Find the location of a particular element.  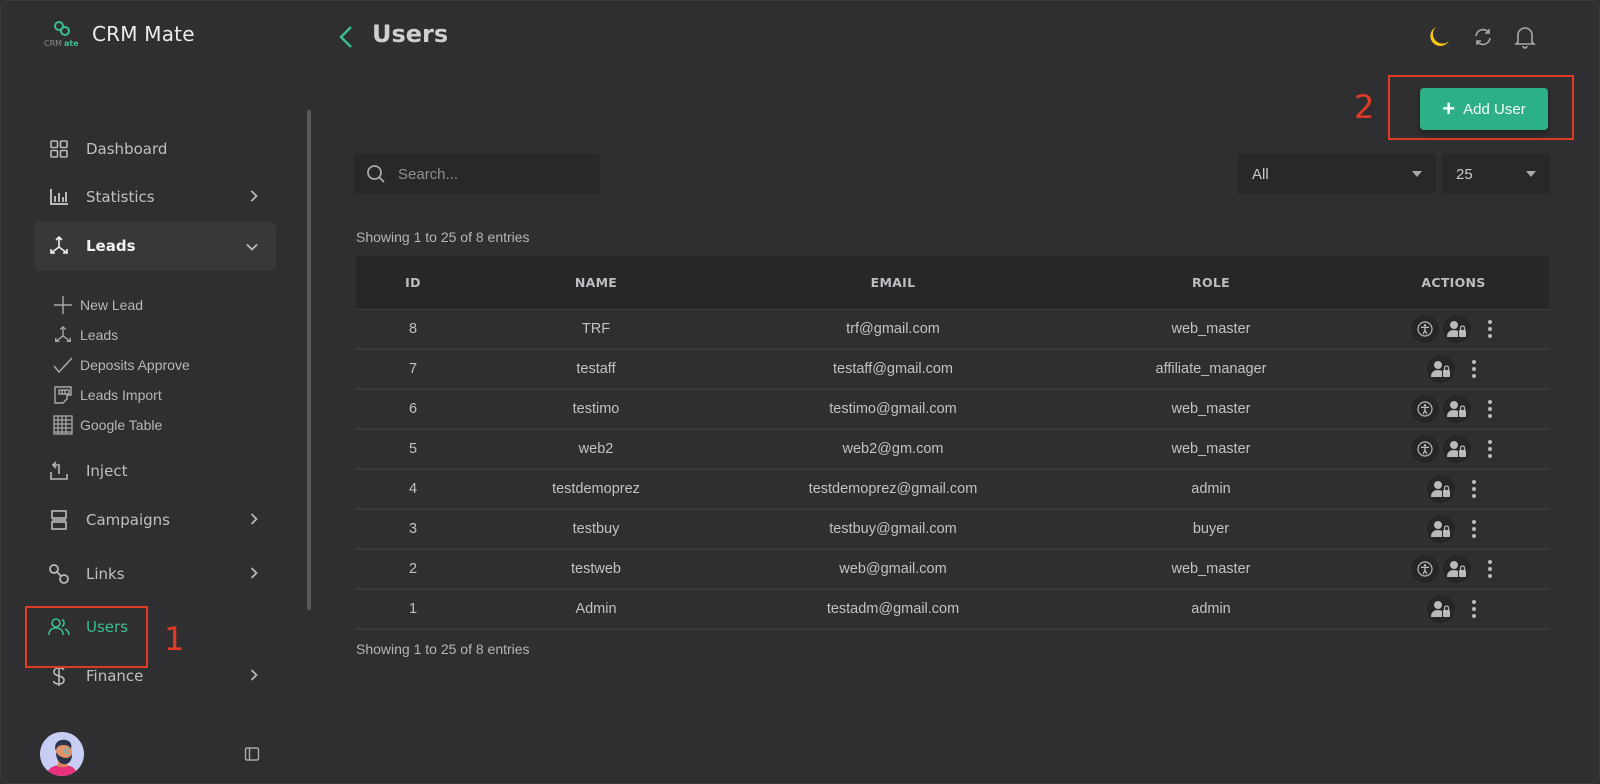

dollar-icon is located at coordinates (59, 676).